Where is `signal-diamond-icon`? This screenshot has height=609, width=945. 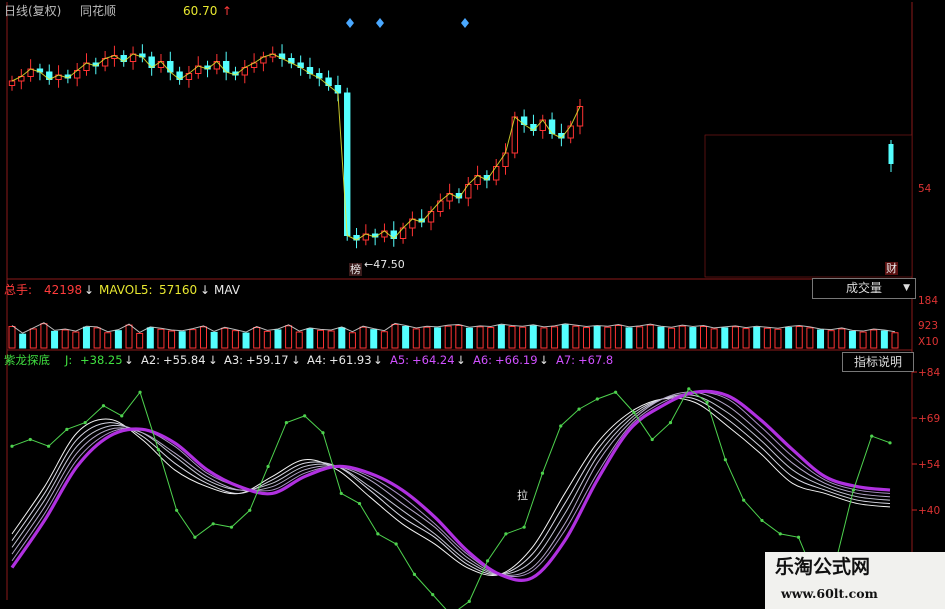
signal-diamond-icon is located at coordinates (465, 23).